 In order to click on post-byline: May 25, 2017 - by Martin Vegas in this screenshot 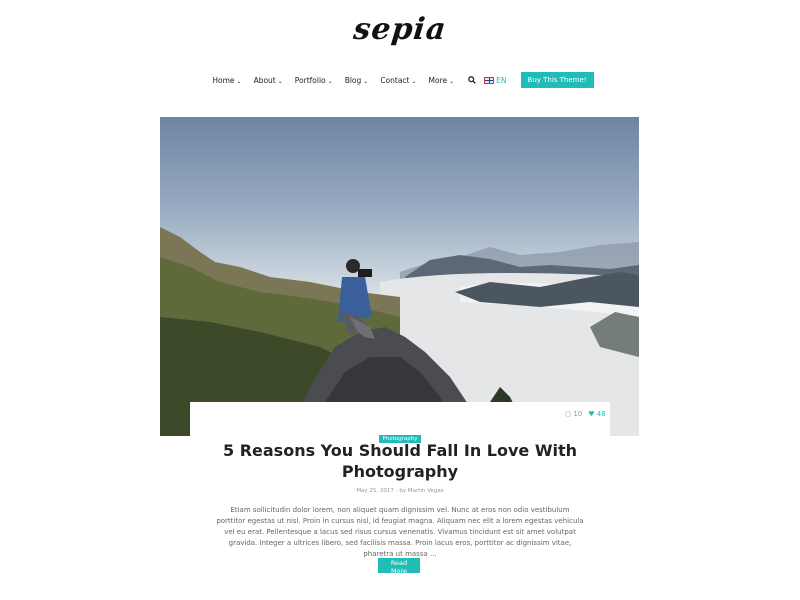, I will do `click(400, 491)`.